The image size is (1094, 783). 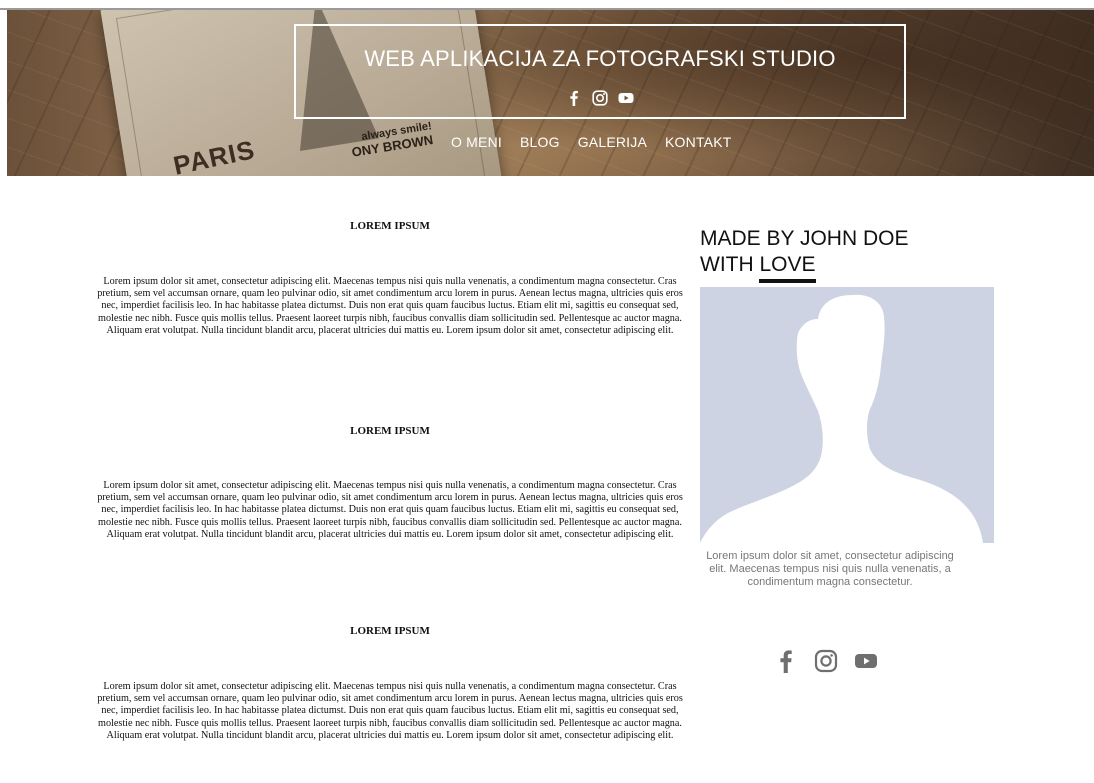 I want to click on about-heading-with: WITH, so click(x=730, y=264).